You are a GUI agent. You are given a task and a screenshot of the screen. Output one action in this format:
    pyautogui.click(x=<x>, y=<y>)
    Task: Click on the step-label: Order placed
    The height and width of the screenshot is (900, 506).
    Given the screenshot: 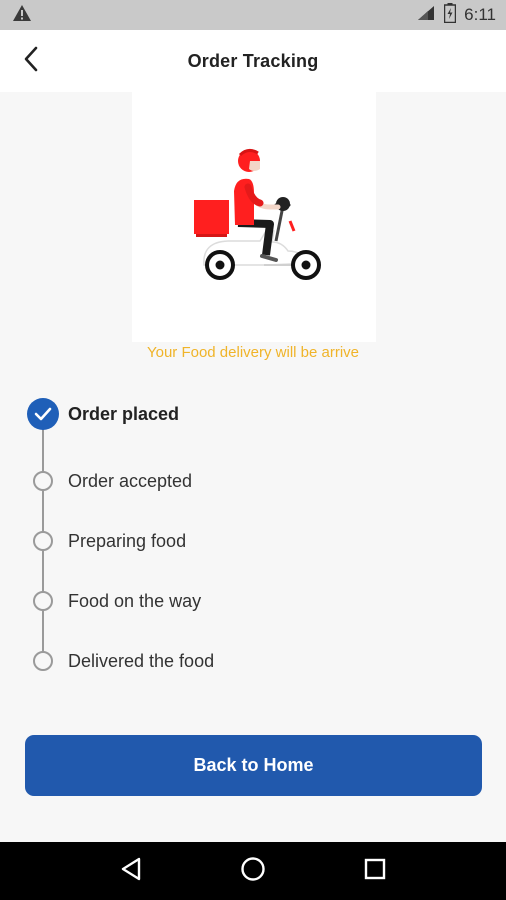 What is the action you would take?
    pyautogui.click(x=124, y=414)
    